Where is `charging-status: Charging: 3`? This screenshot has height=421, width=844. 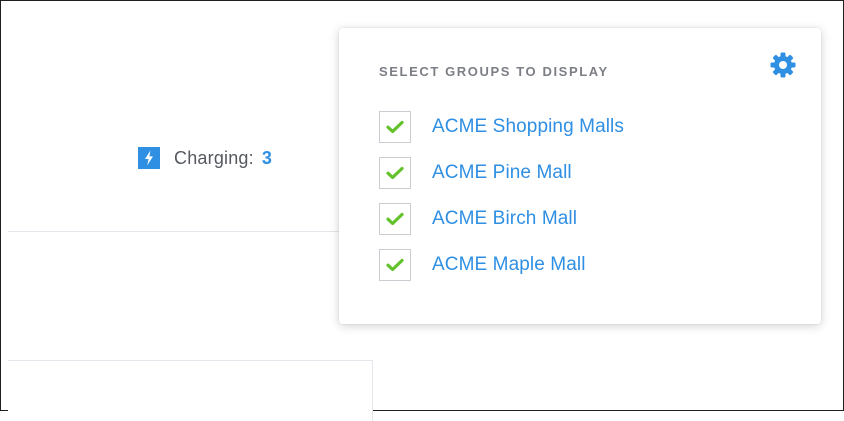
charging-status: Charging: 3 is located at coordinates (205, 158).